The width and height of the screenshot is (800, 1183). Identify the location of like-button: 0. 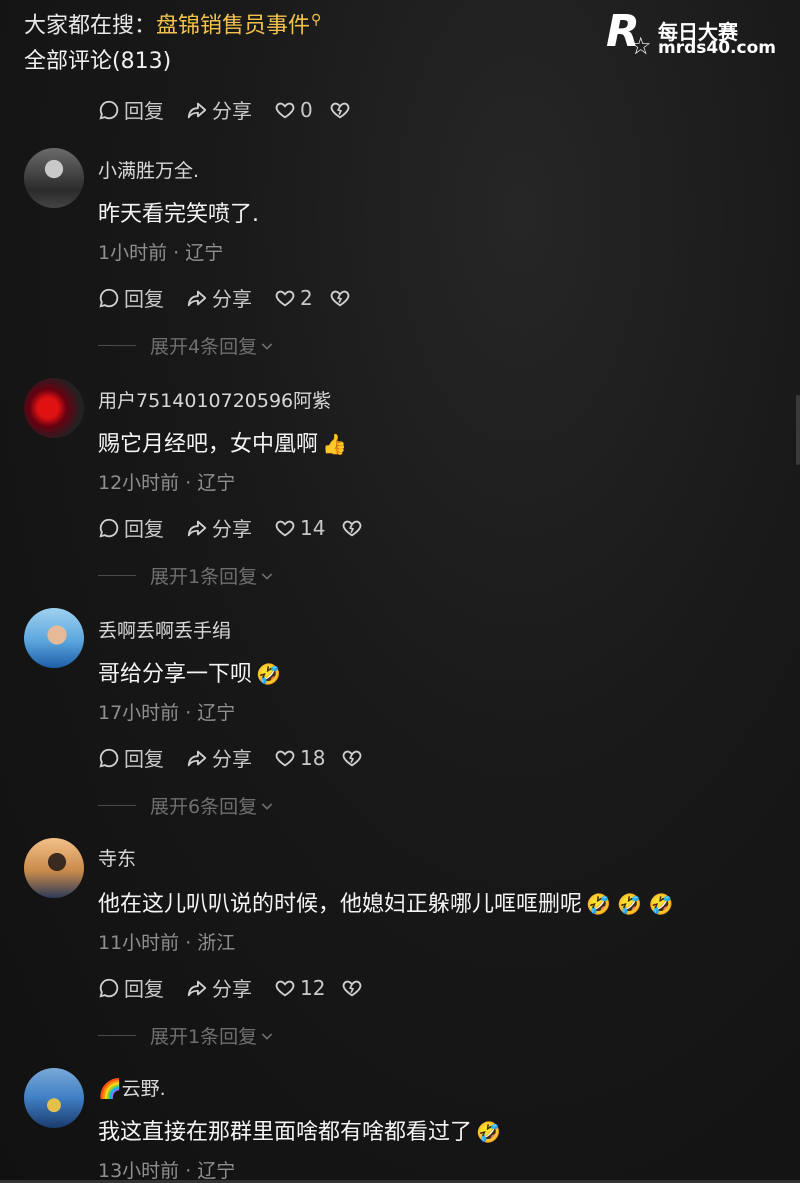
(293, 110).